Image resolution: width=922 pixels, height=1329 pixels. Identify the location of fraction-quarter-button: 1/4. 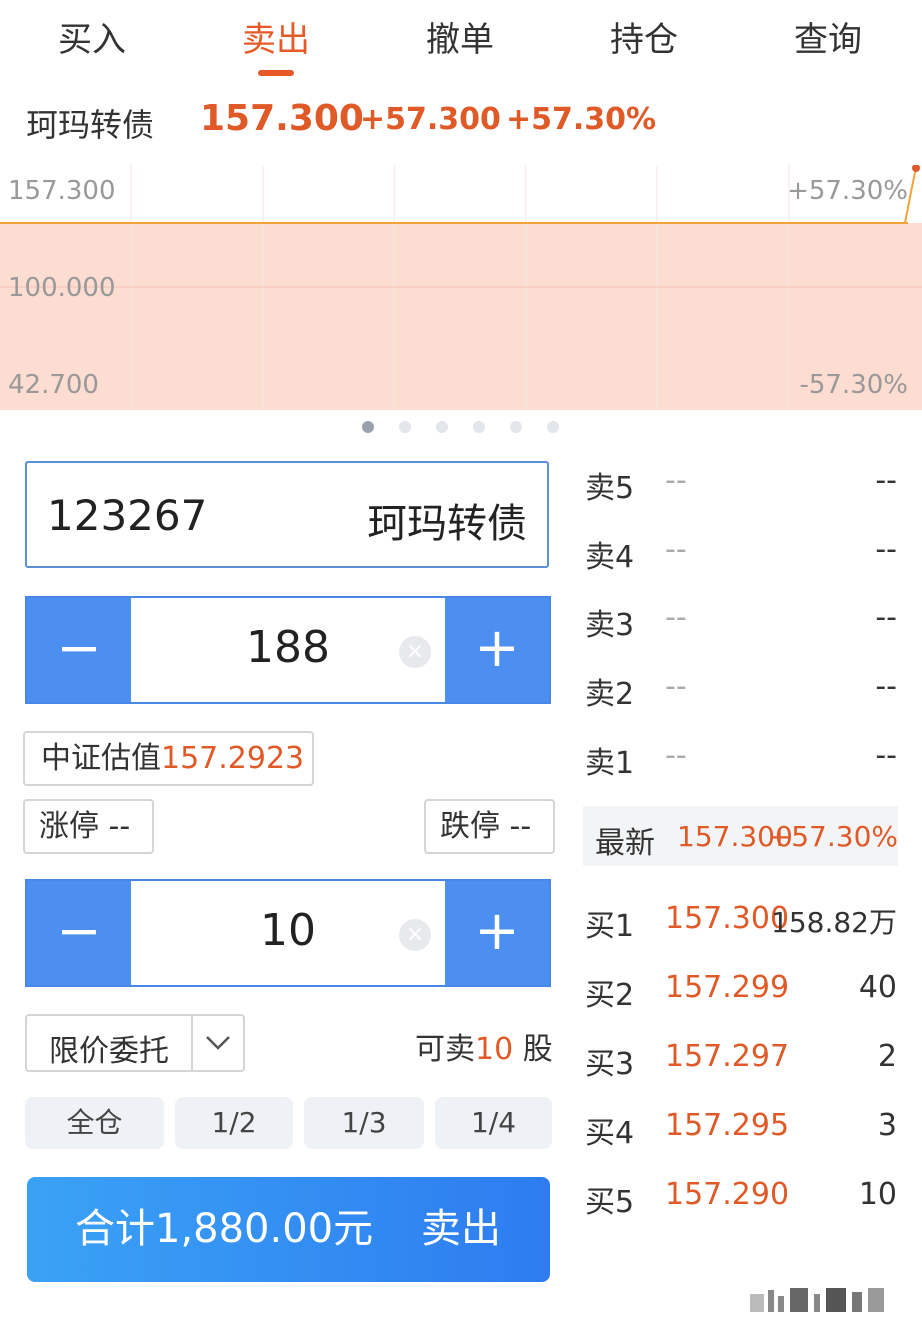
(493, 1123).